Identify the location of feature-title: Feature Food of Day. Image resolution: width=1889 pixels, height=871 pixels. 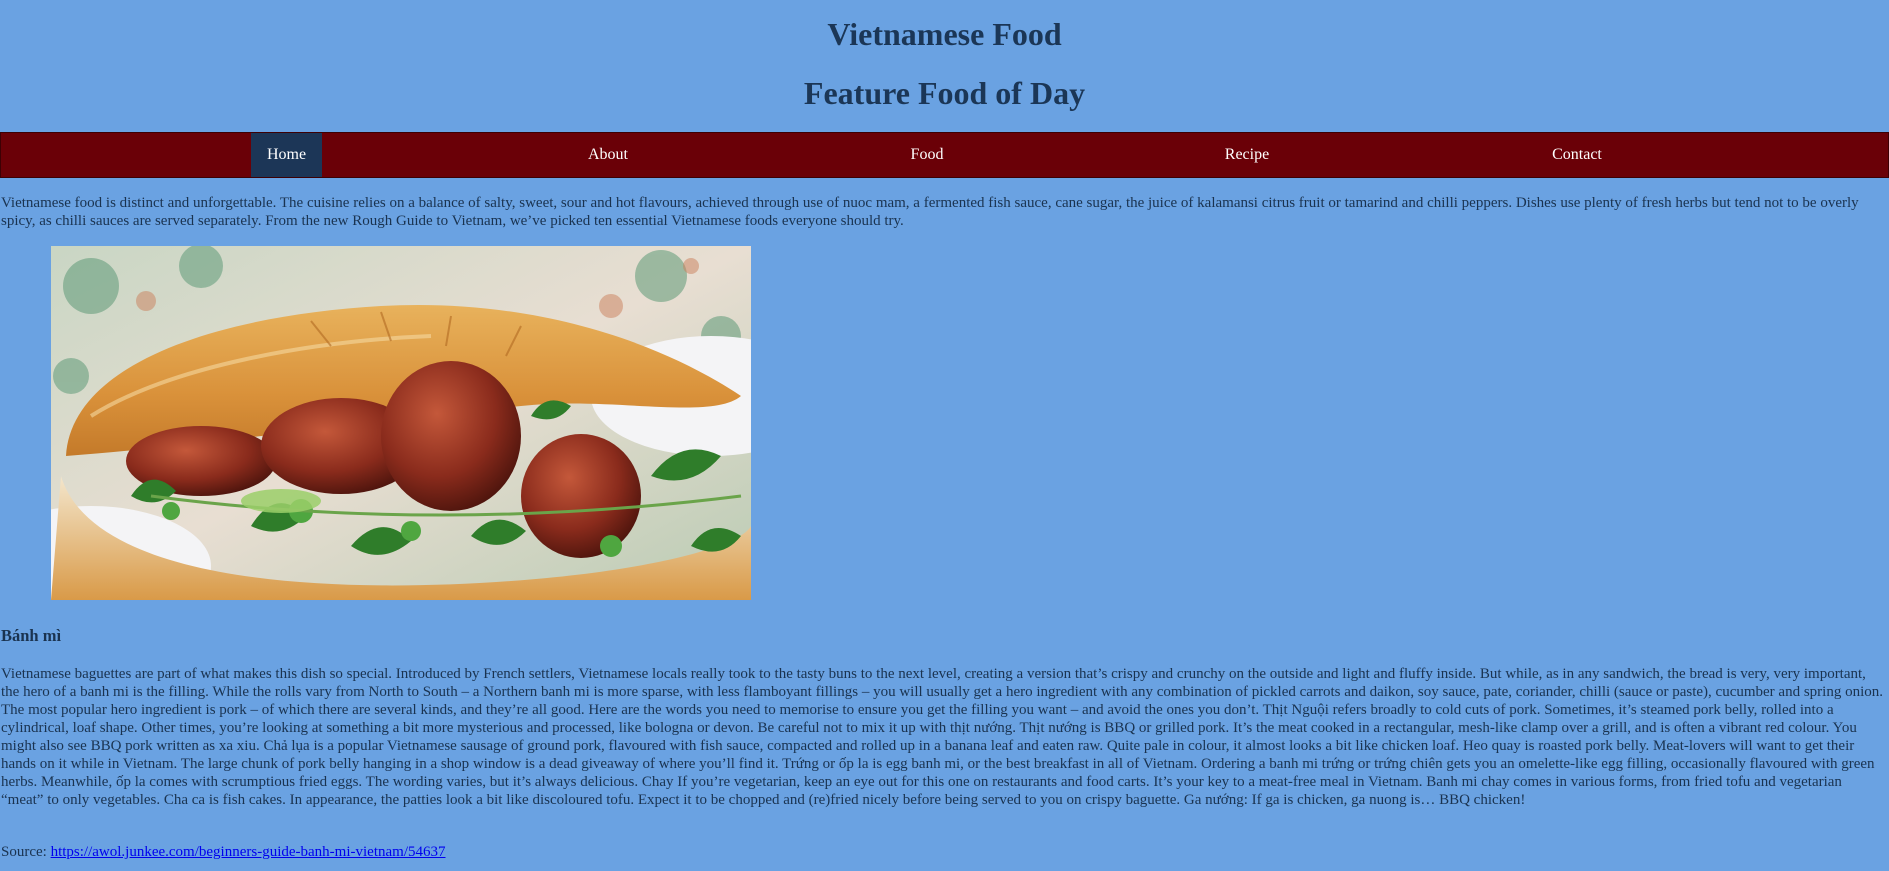
(944, 93).